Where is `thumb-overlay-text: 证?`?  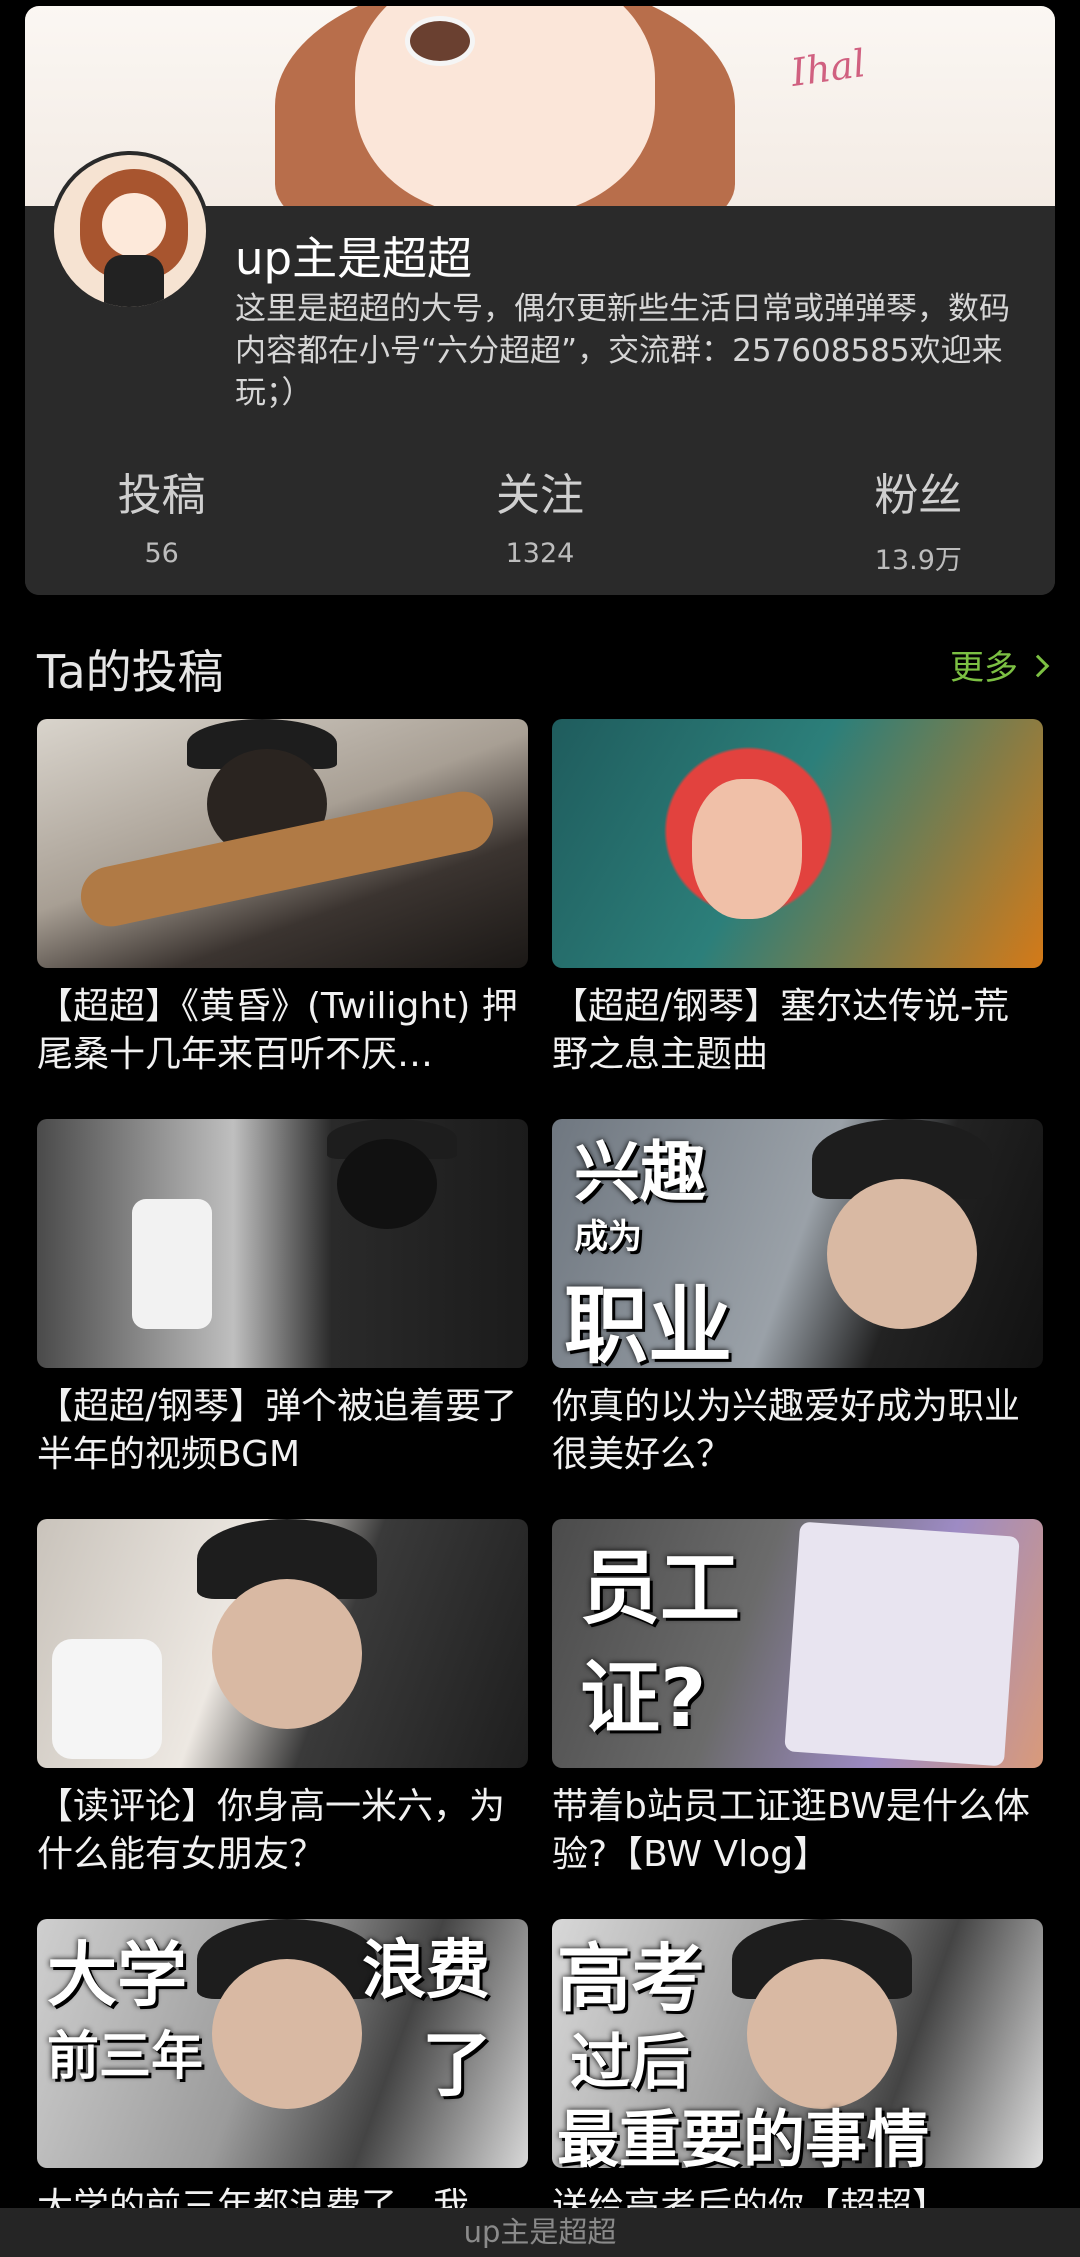
thumb-overlay-text: 证? is located at coordinates (643, 1698).